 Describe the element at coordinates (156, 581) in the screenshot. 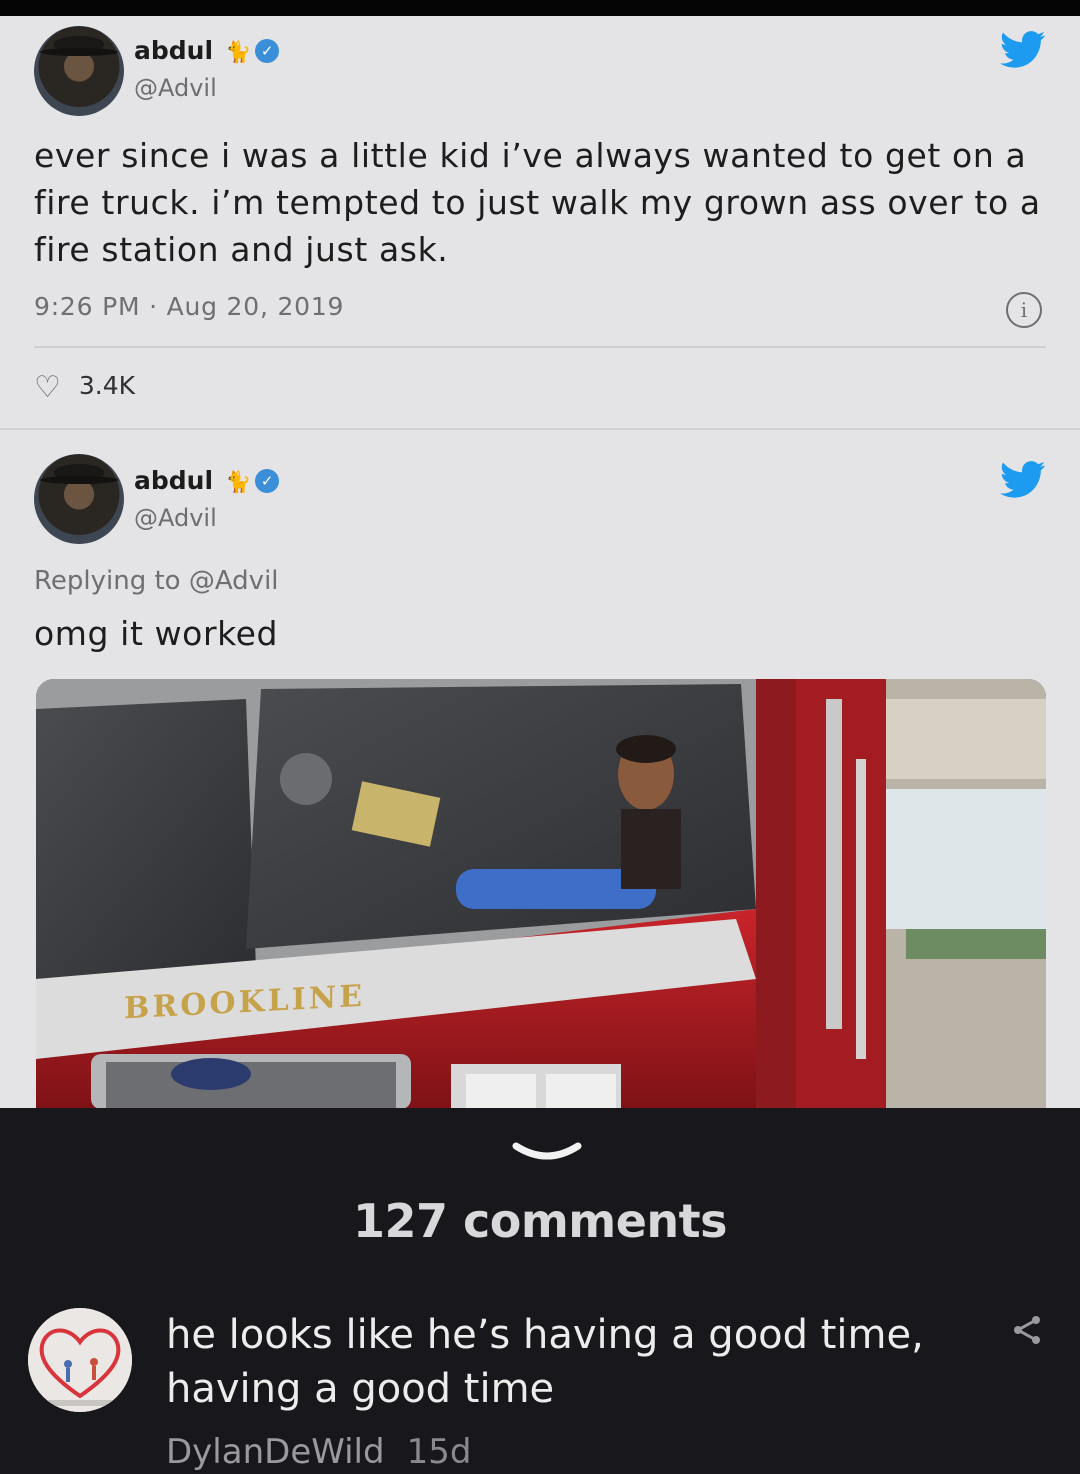

I see `replying-to: Replying to @Advil` at that location.